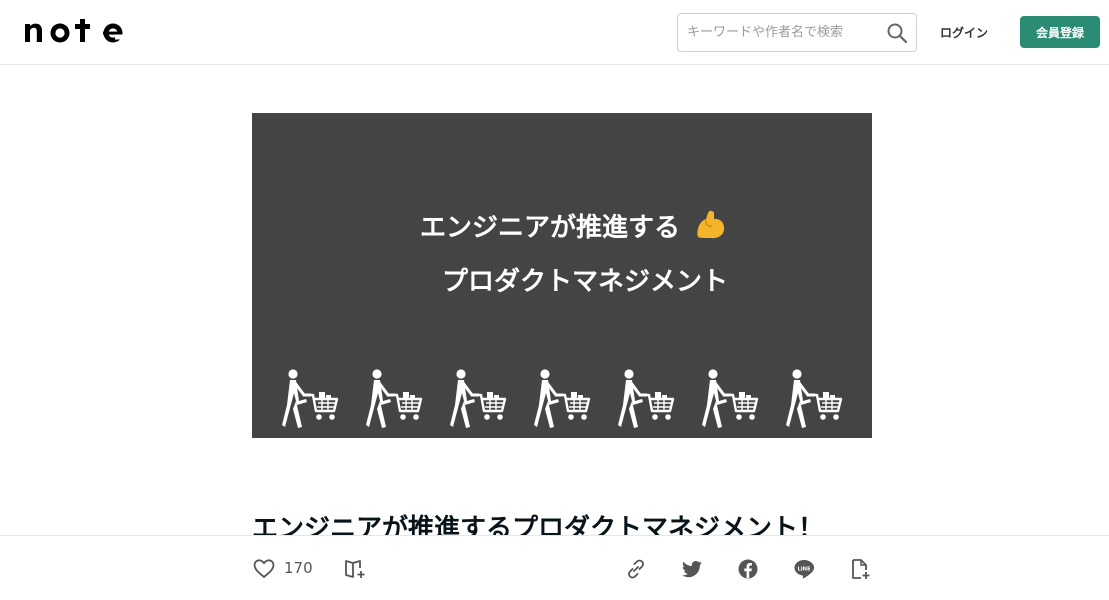 This screenshot has height=600, width=1109. What do you see at coordinates (860, 569) in the screenshot?
I see `add-document-icon` at bounding box center [860, 569].